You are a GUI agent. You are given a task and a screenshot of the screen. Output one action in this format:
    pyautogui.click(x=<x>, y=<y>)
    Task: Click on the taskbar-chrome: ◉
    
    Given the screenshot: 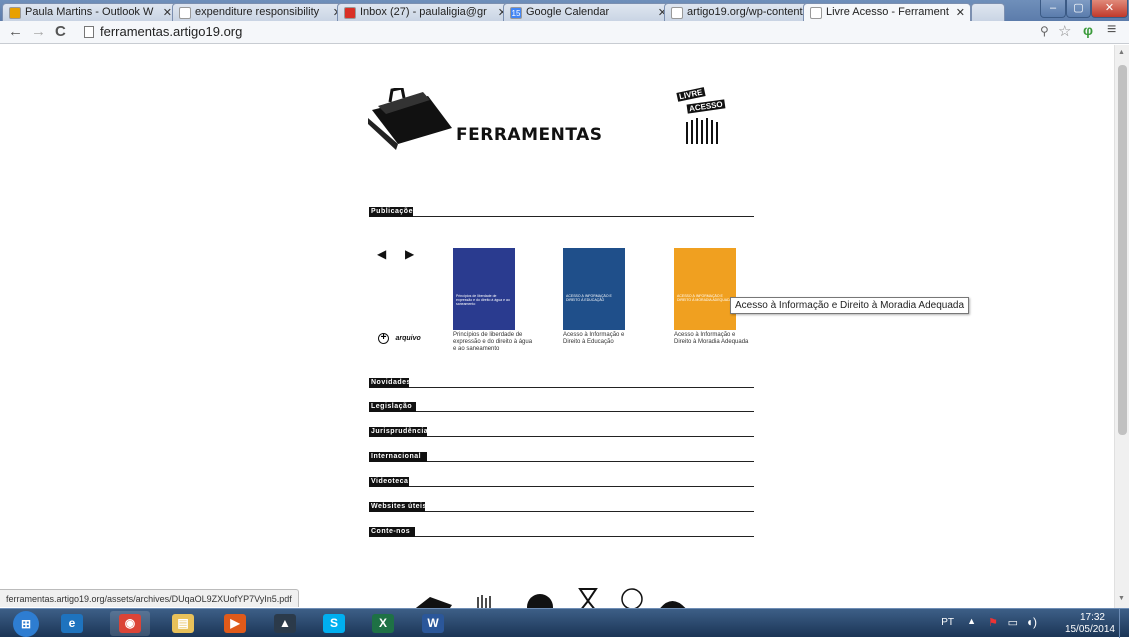 What is the action you would take?
    pyautogui.click(x=130, y=623)
    